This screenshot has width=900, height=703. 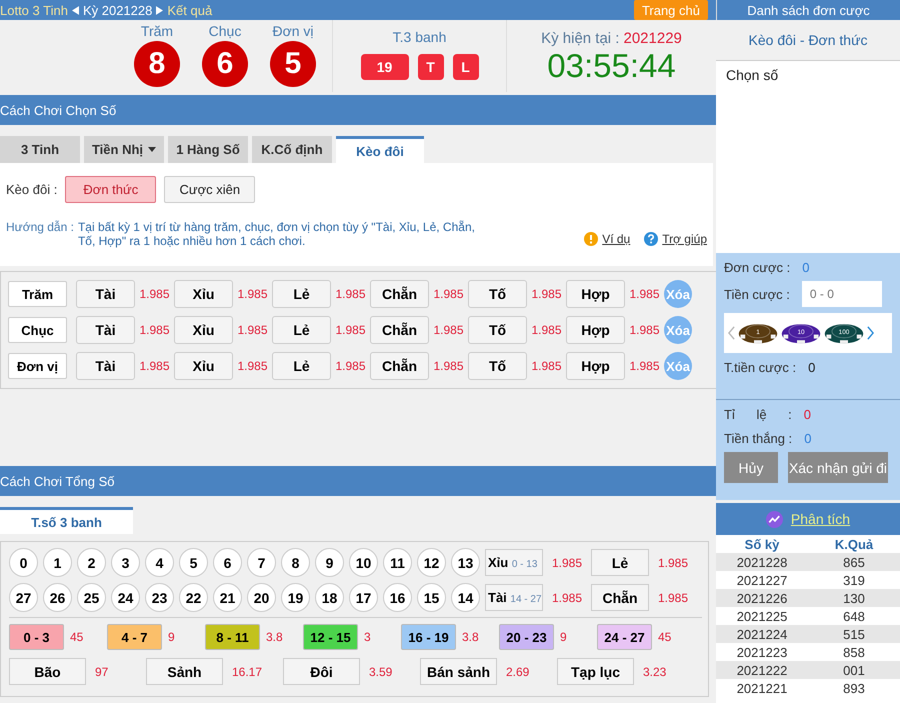 What do you see at coordinates (465, 562) in the screenshot?
I see `number-ball: 13` at bounding box center [465, 562].